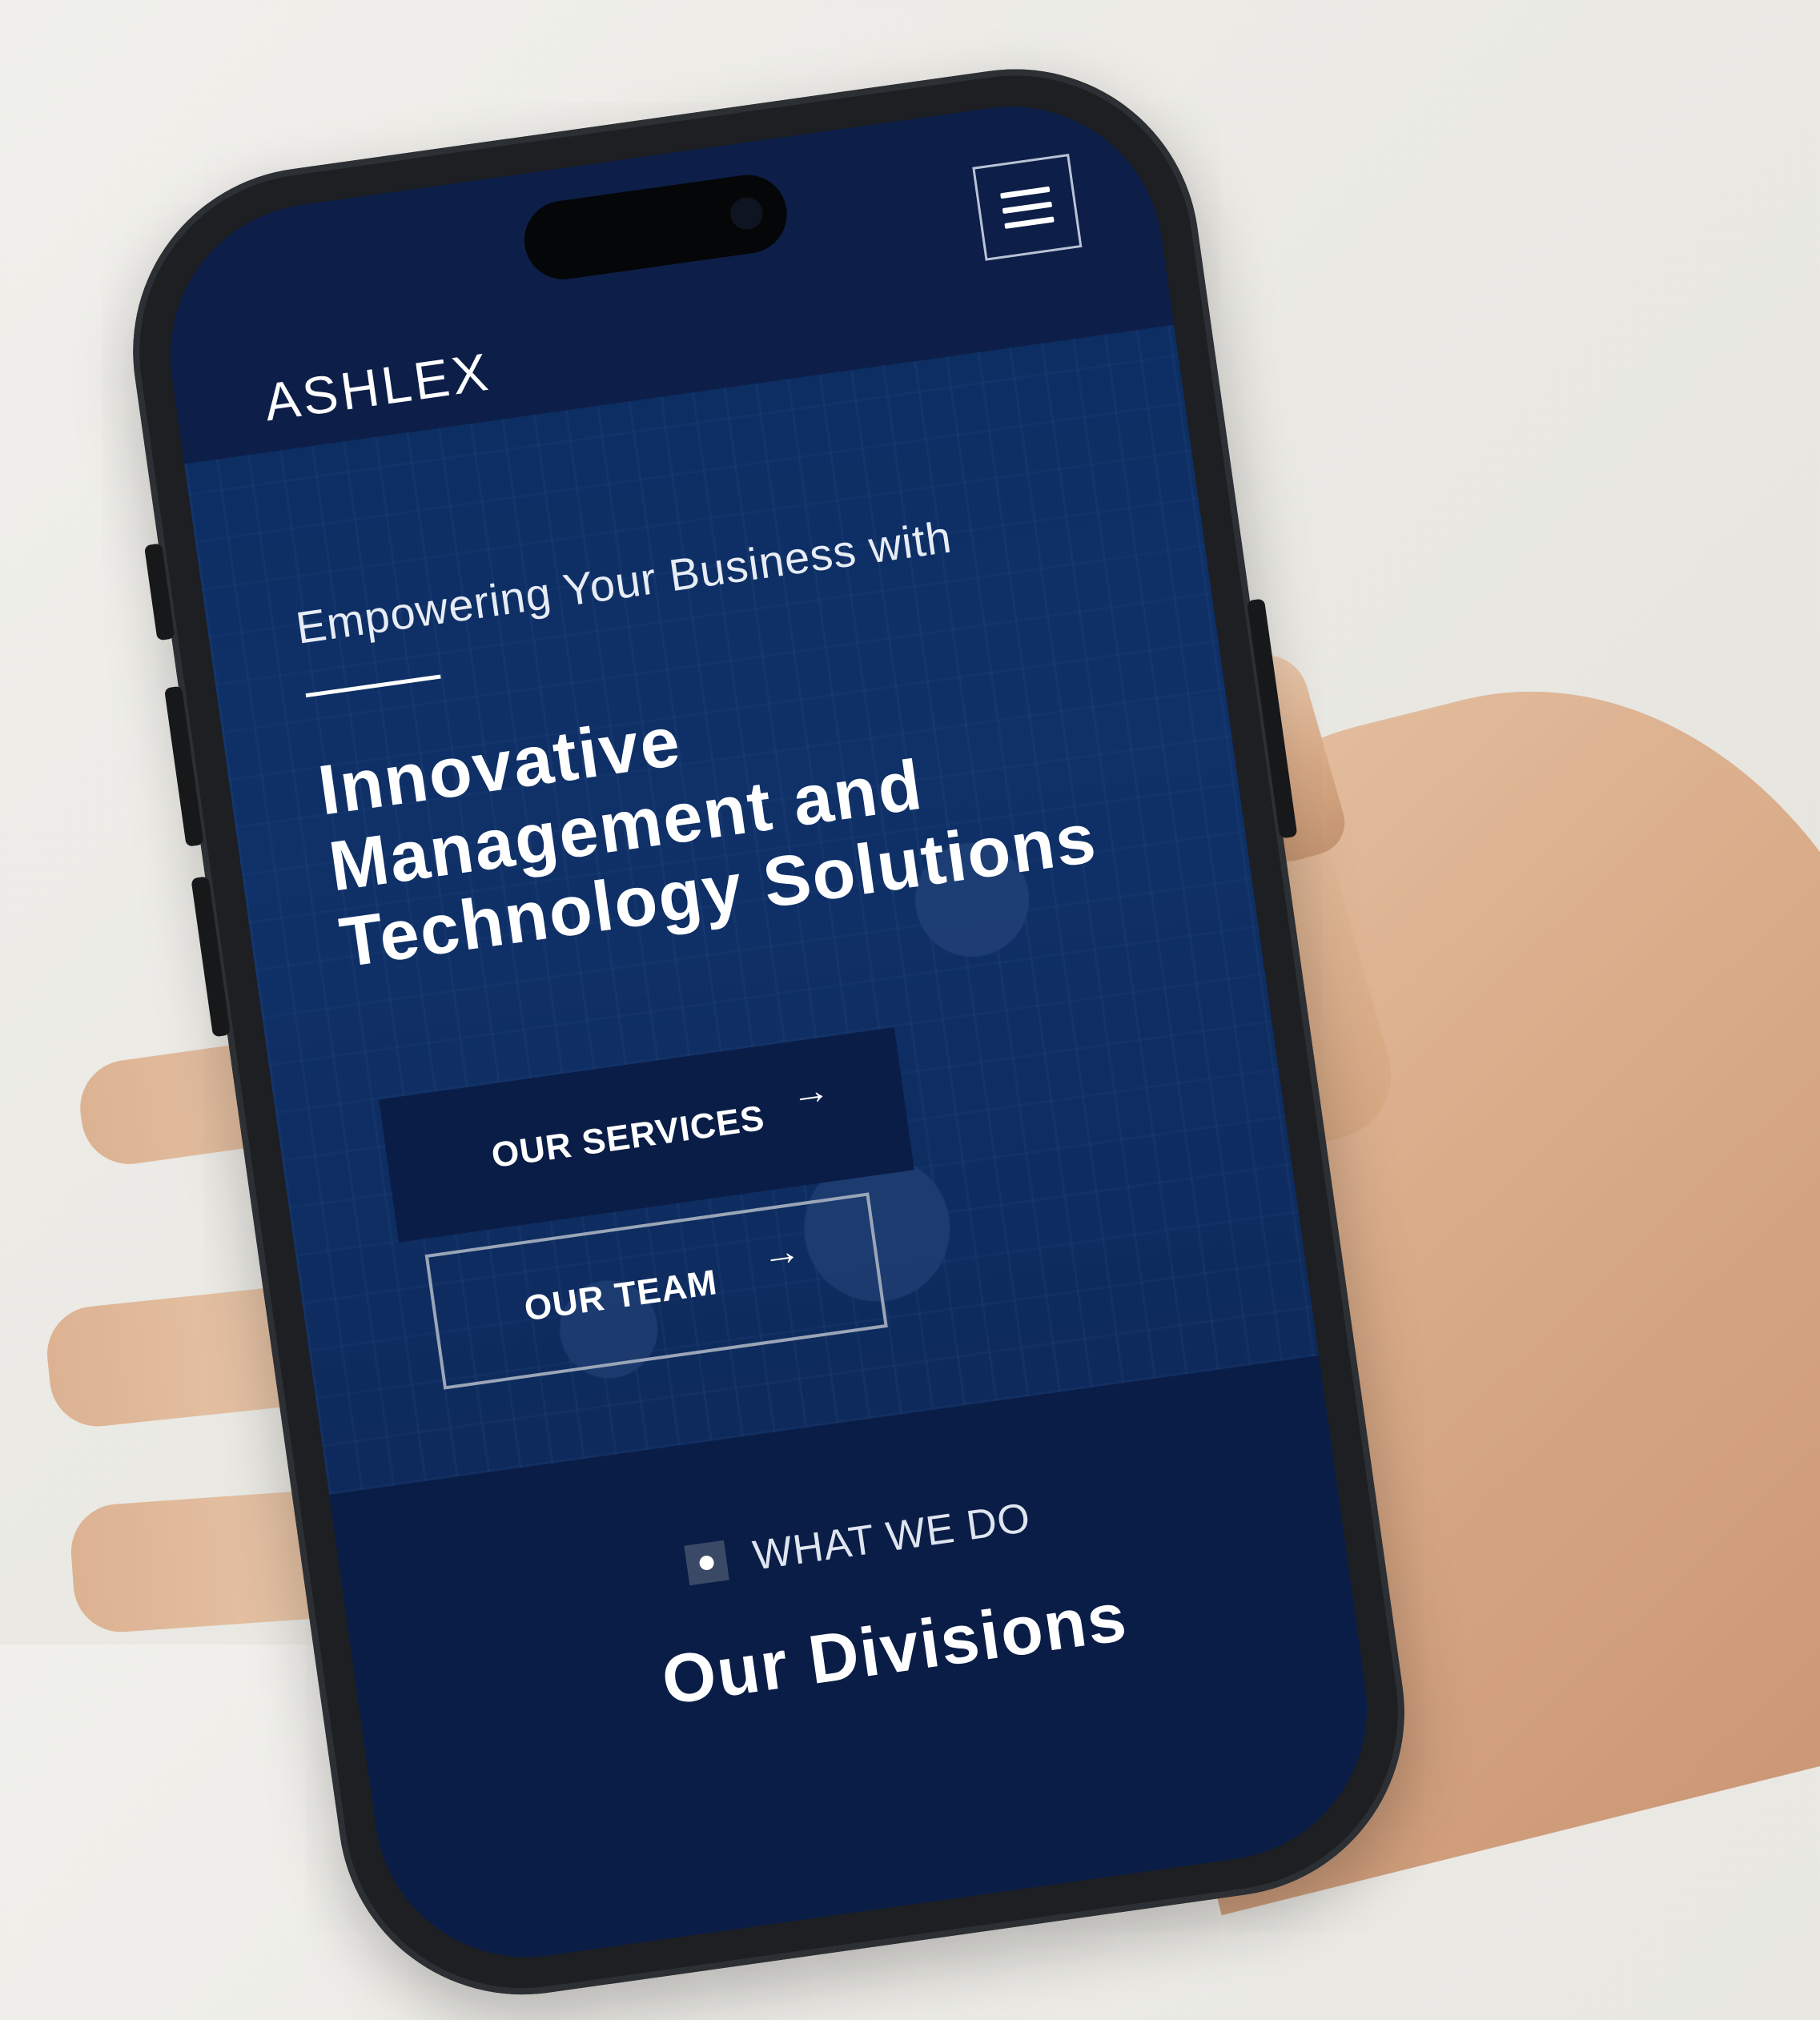  Describe the element at coordinates (746, 213) in the screenshot. I see `camera-lens` at that location.